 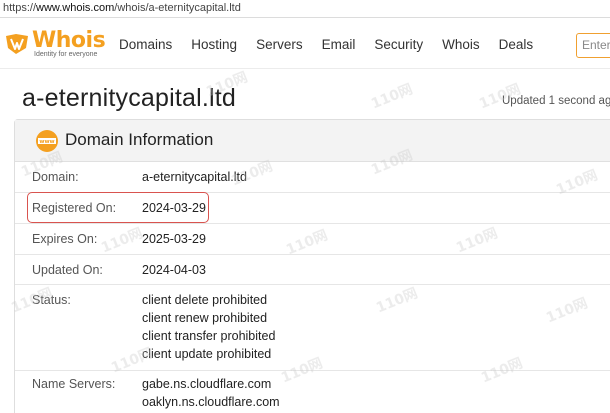 What do you see at coordinates (312, 141) in the screenshot?
I see `card-header: www Domain Information` at bounding box center [312, 141].